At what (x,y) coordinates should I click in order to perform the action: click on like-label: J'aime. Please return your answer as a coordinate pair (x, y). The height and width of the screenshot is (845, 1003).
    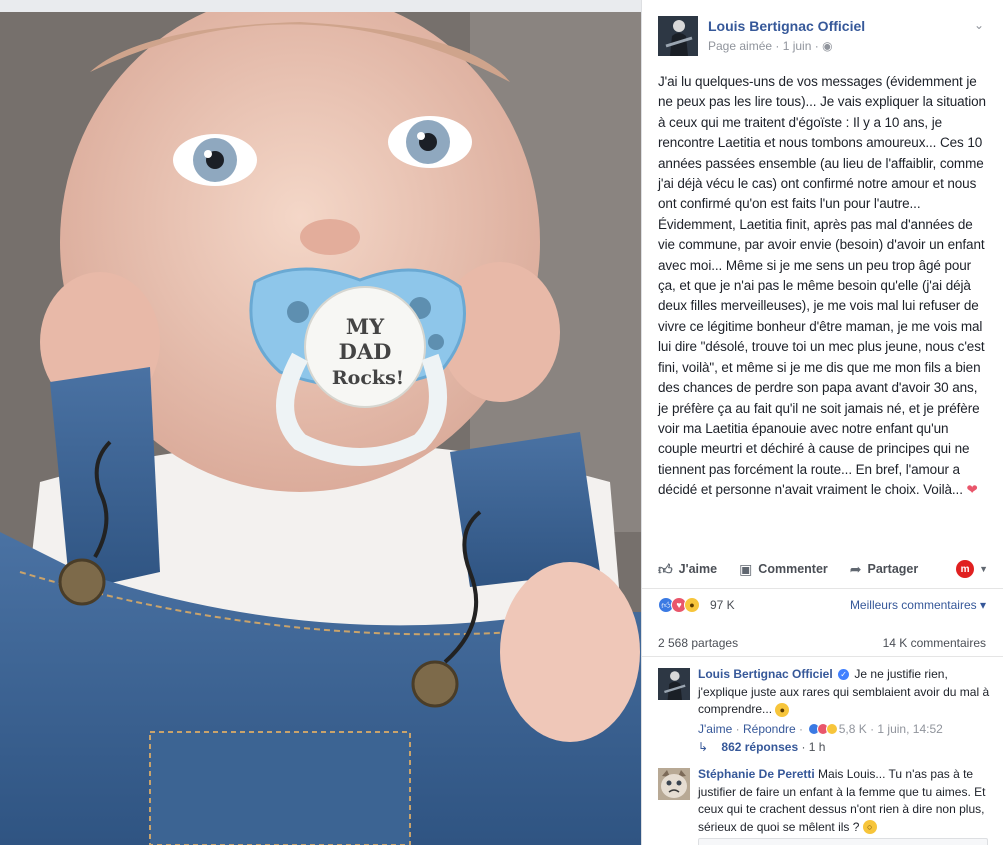
    Looking at the image, I should click on (698, 569).